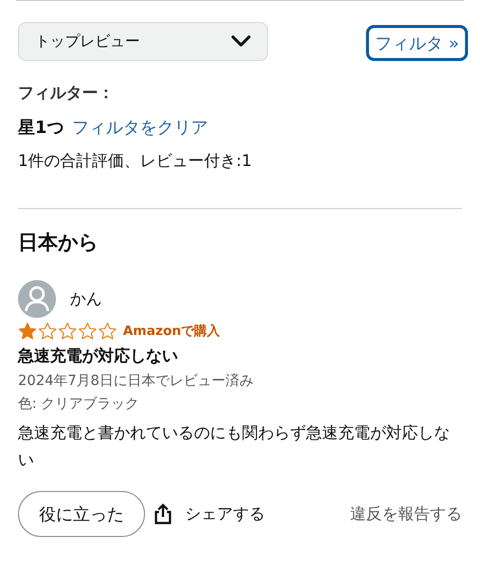  Describe the element at coordinates (406, 514) in the screenshot. I see `report-link: 違反を報告する` at that location.